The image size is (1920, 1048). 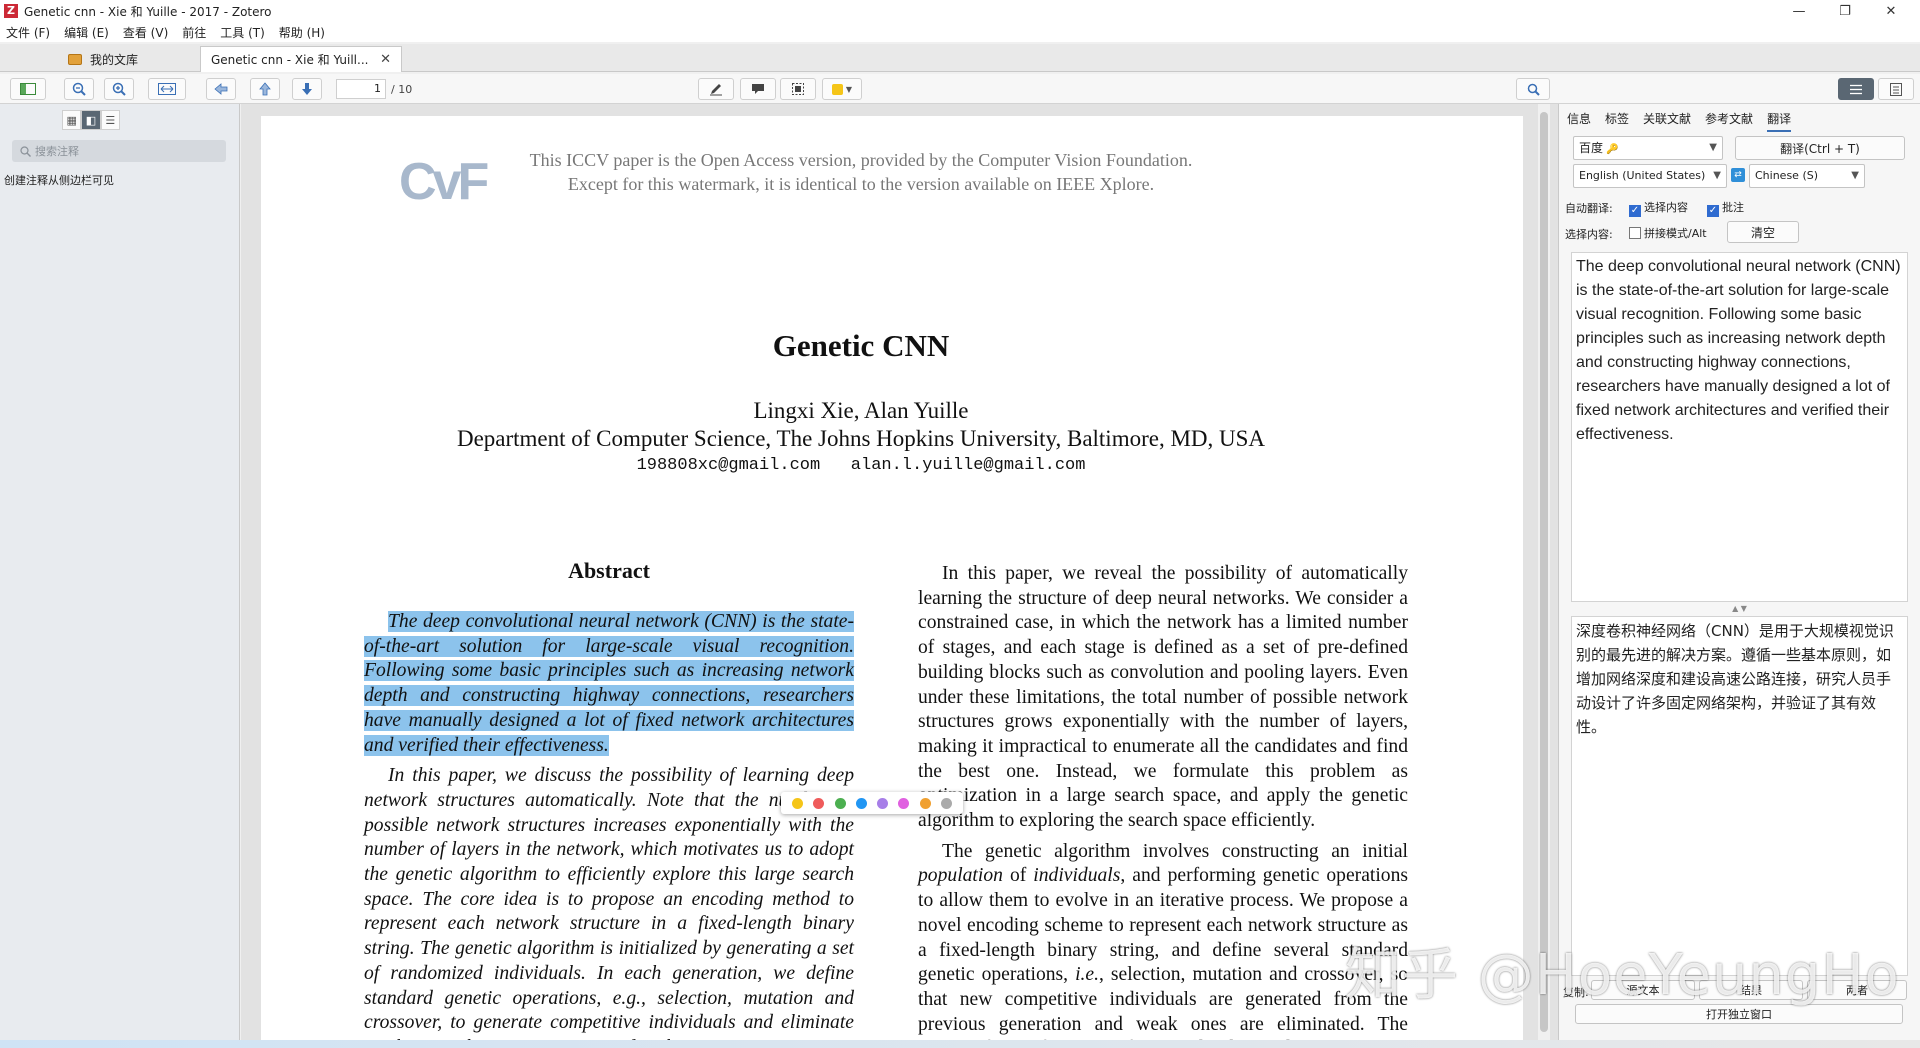 What do you see at coordinates (194, 32) in the screenshot?
I see `menu-go: 前往` at bounding box center [194, 32].